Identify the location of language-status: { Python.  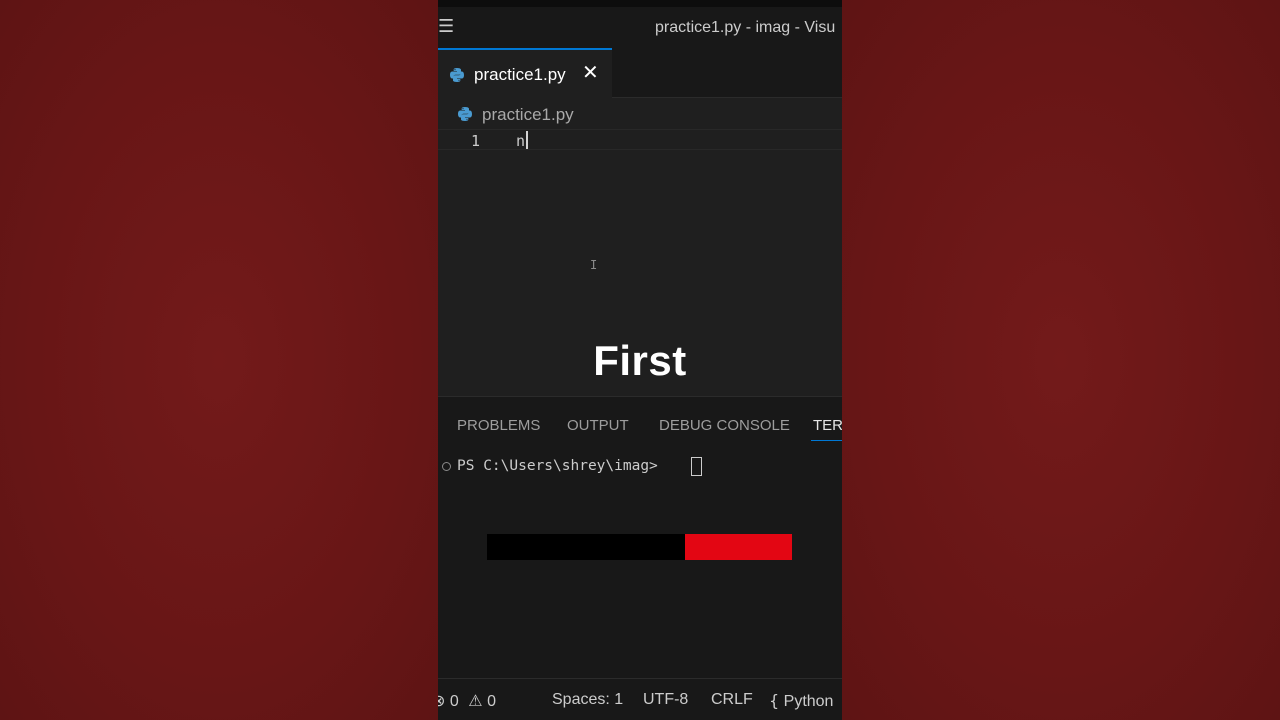
(801, 701).